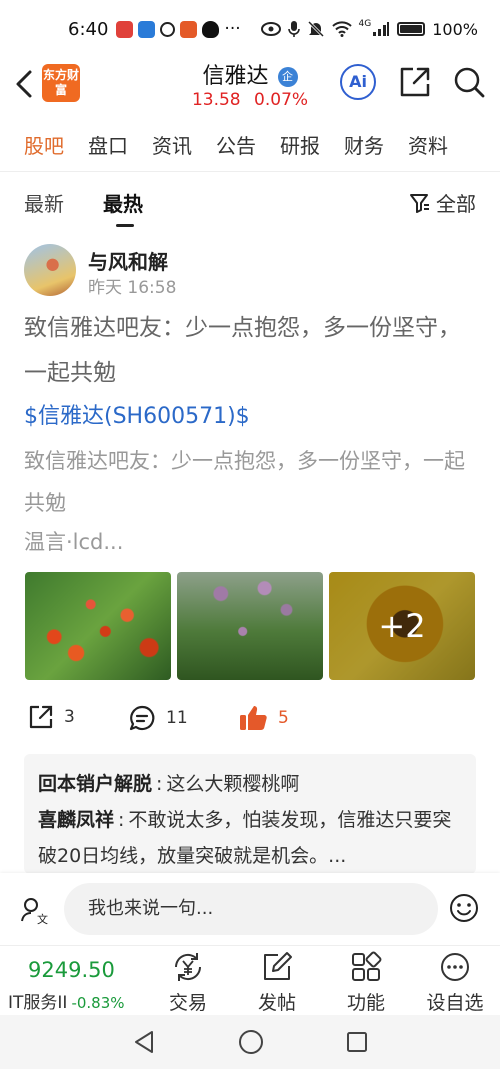 This screenshot has height=1069, width=500. What do you see at coordinates (132, 288) in the screenshot?
I see `post-time: 昨天 16:58` at bounding box center [132, 288].